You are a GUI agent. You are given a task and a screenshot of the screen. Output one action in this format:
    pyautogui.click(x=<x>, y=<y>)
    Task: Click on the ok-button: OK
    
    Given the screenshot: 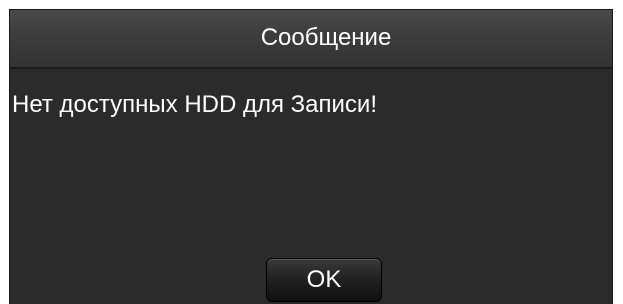 What is the action you would take?
    pyautogui.click(x=324, y=280)
    